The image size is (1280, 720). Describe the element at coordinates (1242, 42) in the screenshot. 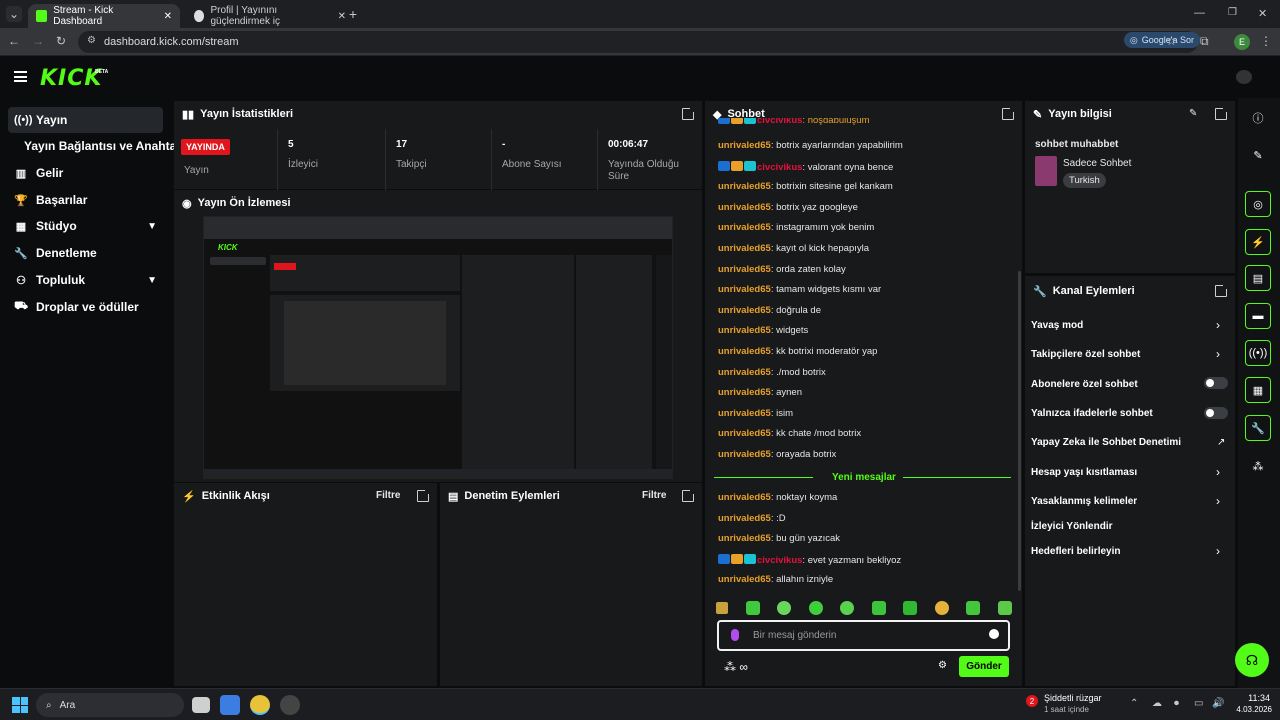

I see `profile-avatar: E` at that location.